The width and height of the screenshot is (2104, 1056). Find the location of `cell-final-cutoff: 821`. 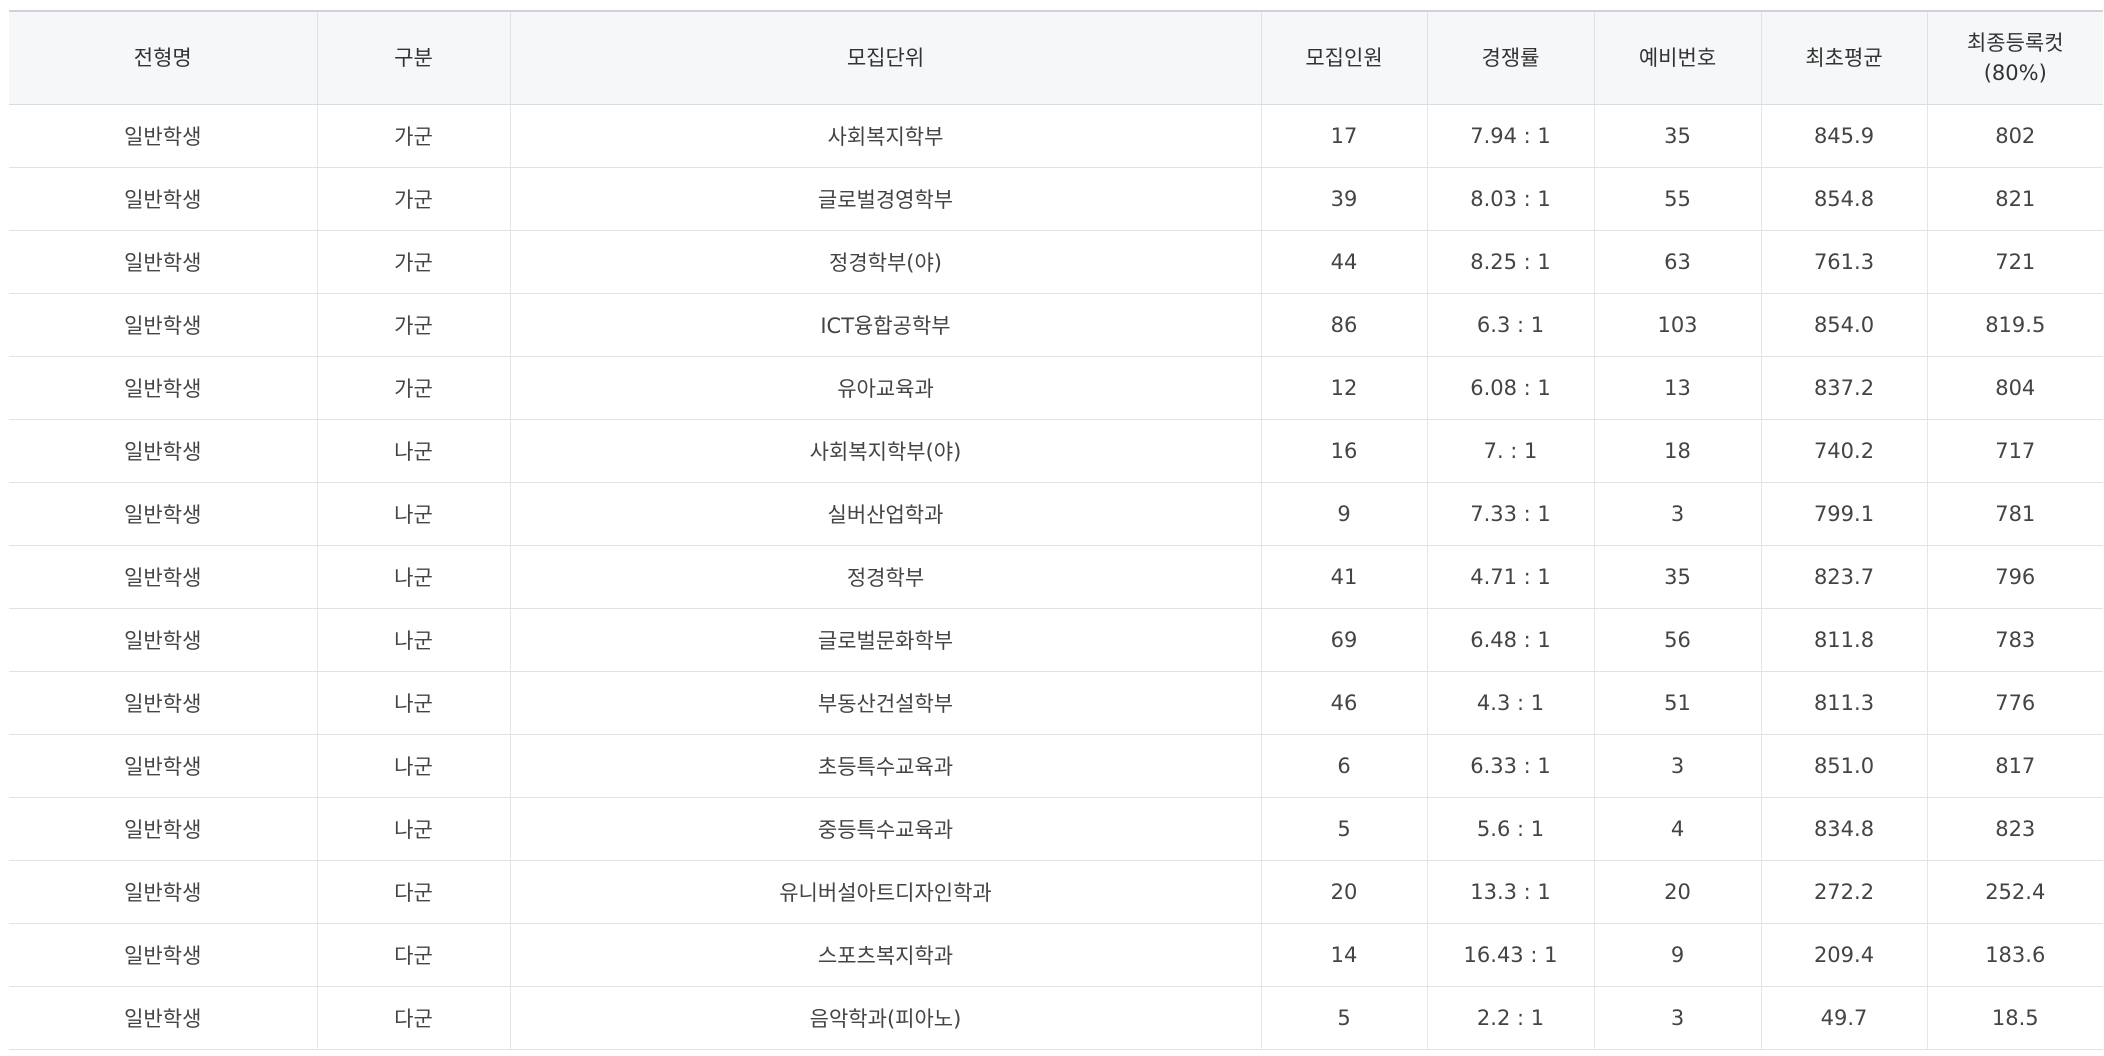

cell-final-cutoff: 821 is located at coordinates (2015, 199).